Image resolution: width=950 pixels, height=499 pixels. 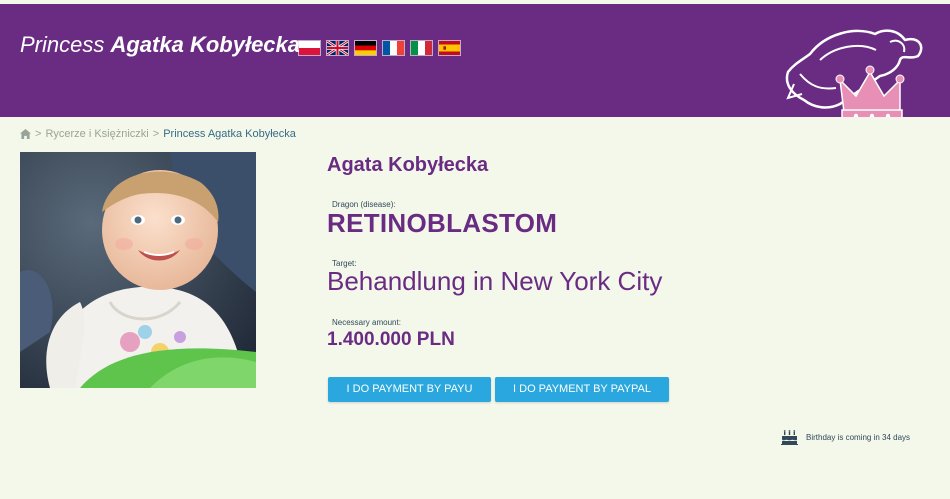 What do you see at coordinates (408, 165) in the screenshot?
I see `person-name: Agata Kobyłecka` at bounding box center [408, 165].